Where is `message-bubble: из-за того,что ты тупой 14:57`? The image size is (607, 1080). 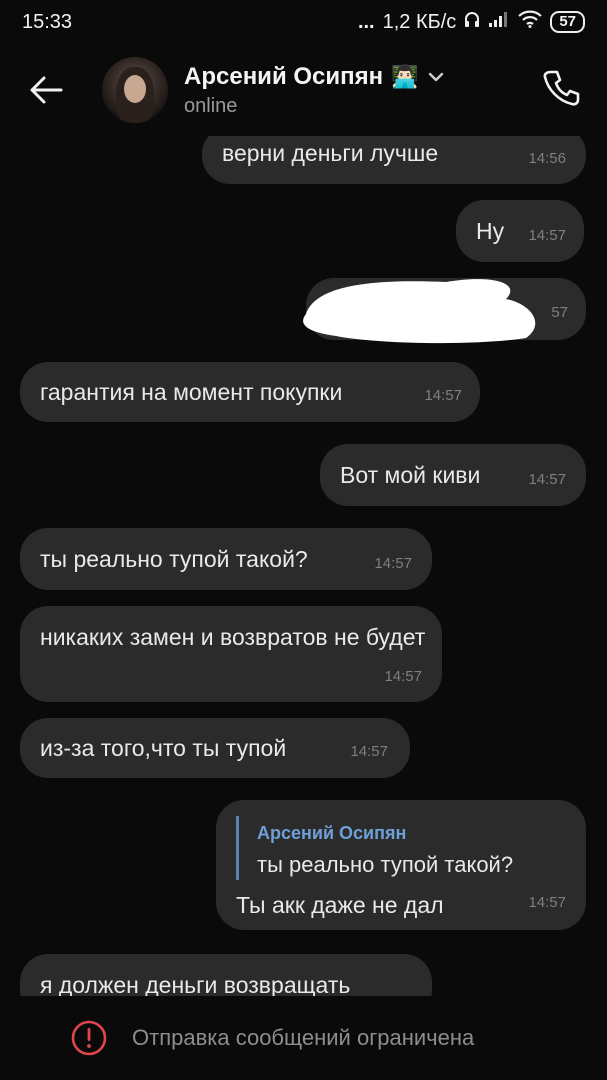 message-bubble: из-за того,что ты тупой 14:57 is located at coordinates (215, 748).